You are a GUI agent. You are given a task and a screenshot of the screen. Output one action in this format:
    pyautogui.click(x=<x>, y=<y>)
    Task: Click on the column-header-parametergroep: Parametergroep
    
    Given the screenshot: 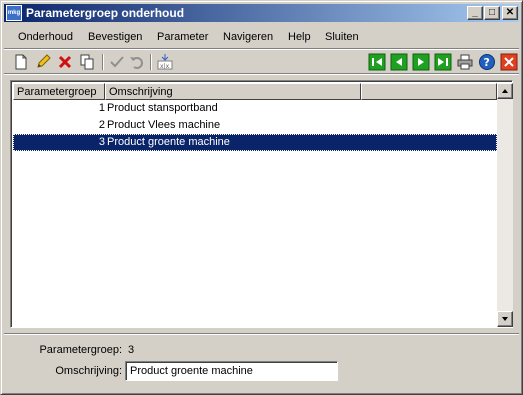 What is the action you would take?
    pyautogui.click(x=59, y=91)
    